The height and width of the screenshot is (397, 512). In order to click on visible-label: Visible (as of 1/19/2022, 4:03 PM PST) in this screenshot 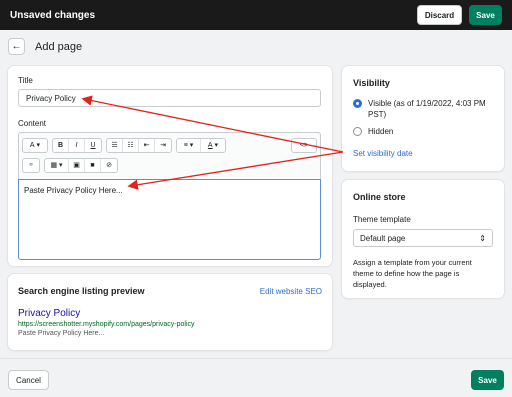, I will do `click(427, 109)`.